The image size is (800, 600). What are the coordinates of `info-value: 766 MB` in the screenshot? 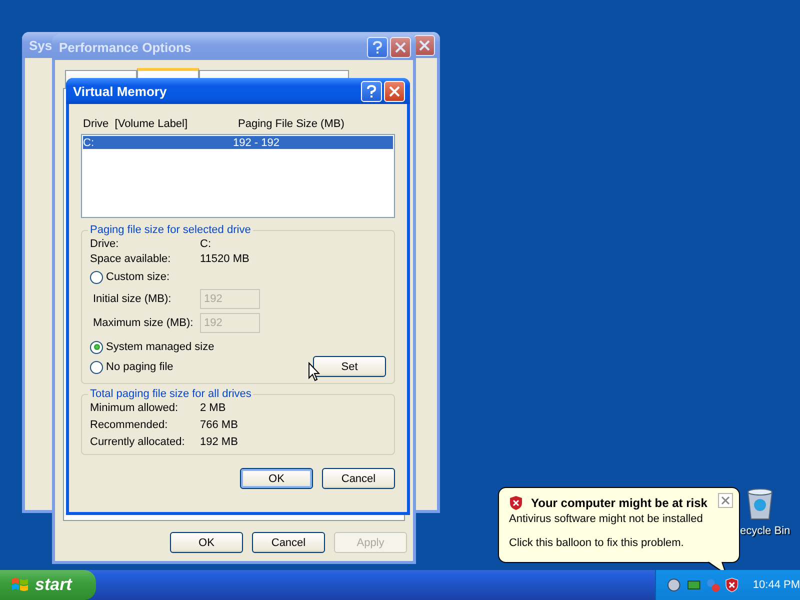 It's located at (219, 425).